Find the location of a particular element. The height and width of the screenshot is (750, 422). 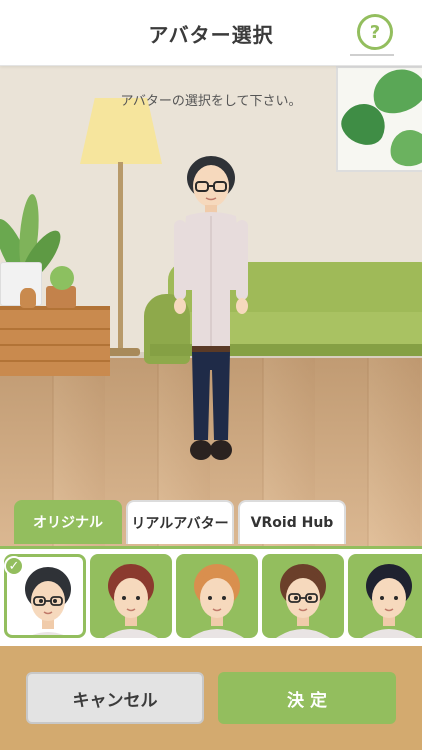

help-button: ? is located at coordinates (375, 32).